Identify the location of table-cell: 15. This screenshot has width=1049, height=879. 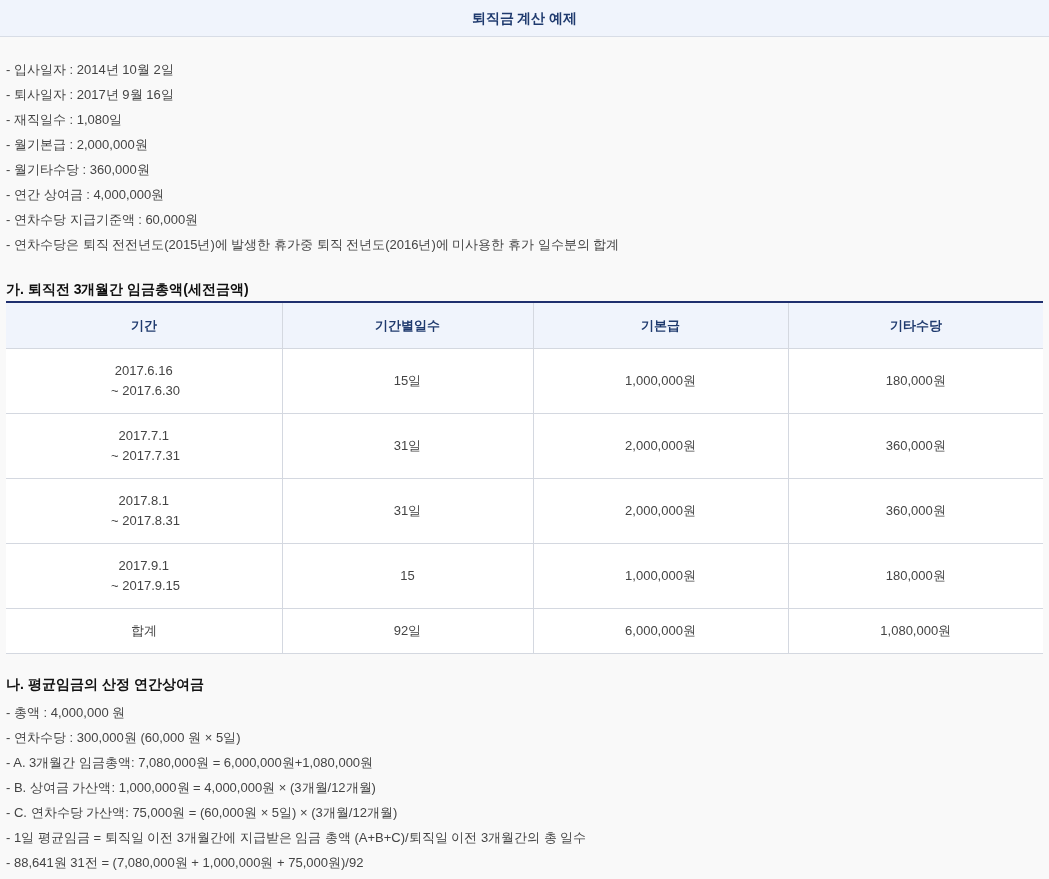
(407, 576).